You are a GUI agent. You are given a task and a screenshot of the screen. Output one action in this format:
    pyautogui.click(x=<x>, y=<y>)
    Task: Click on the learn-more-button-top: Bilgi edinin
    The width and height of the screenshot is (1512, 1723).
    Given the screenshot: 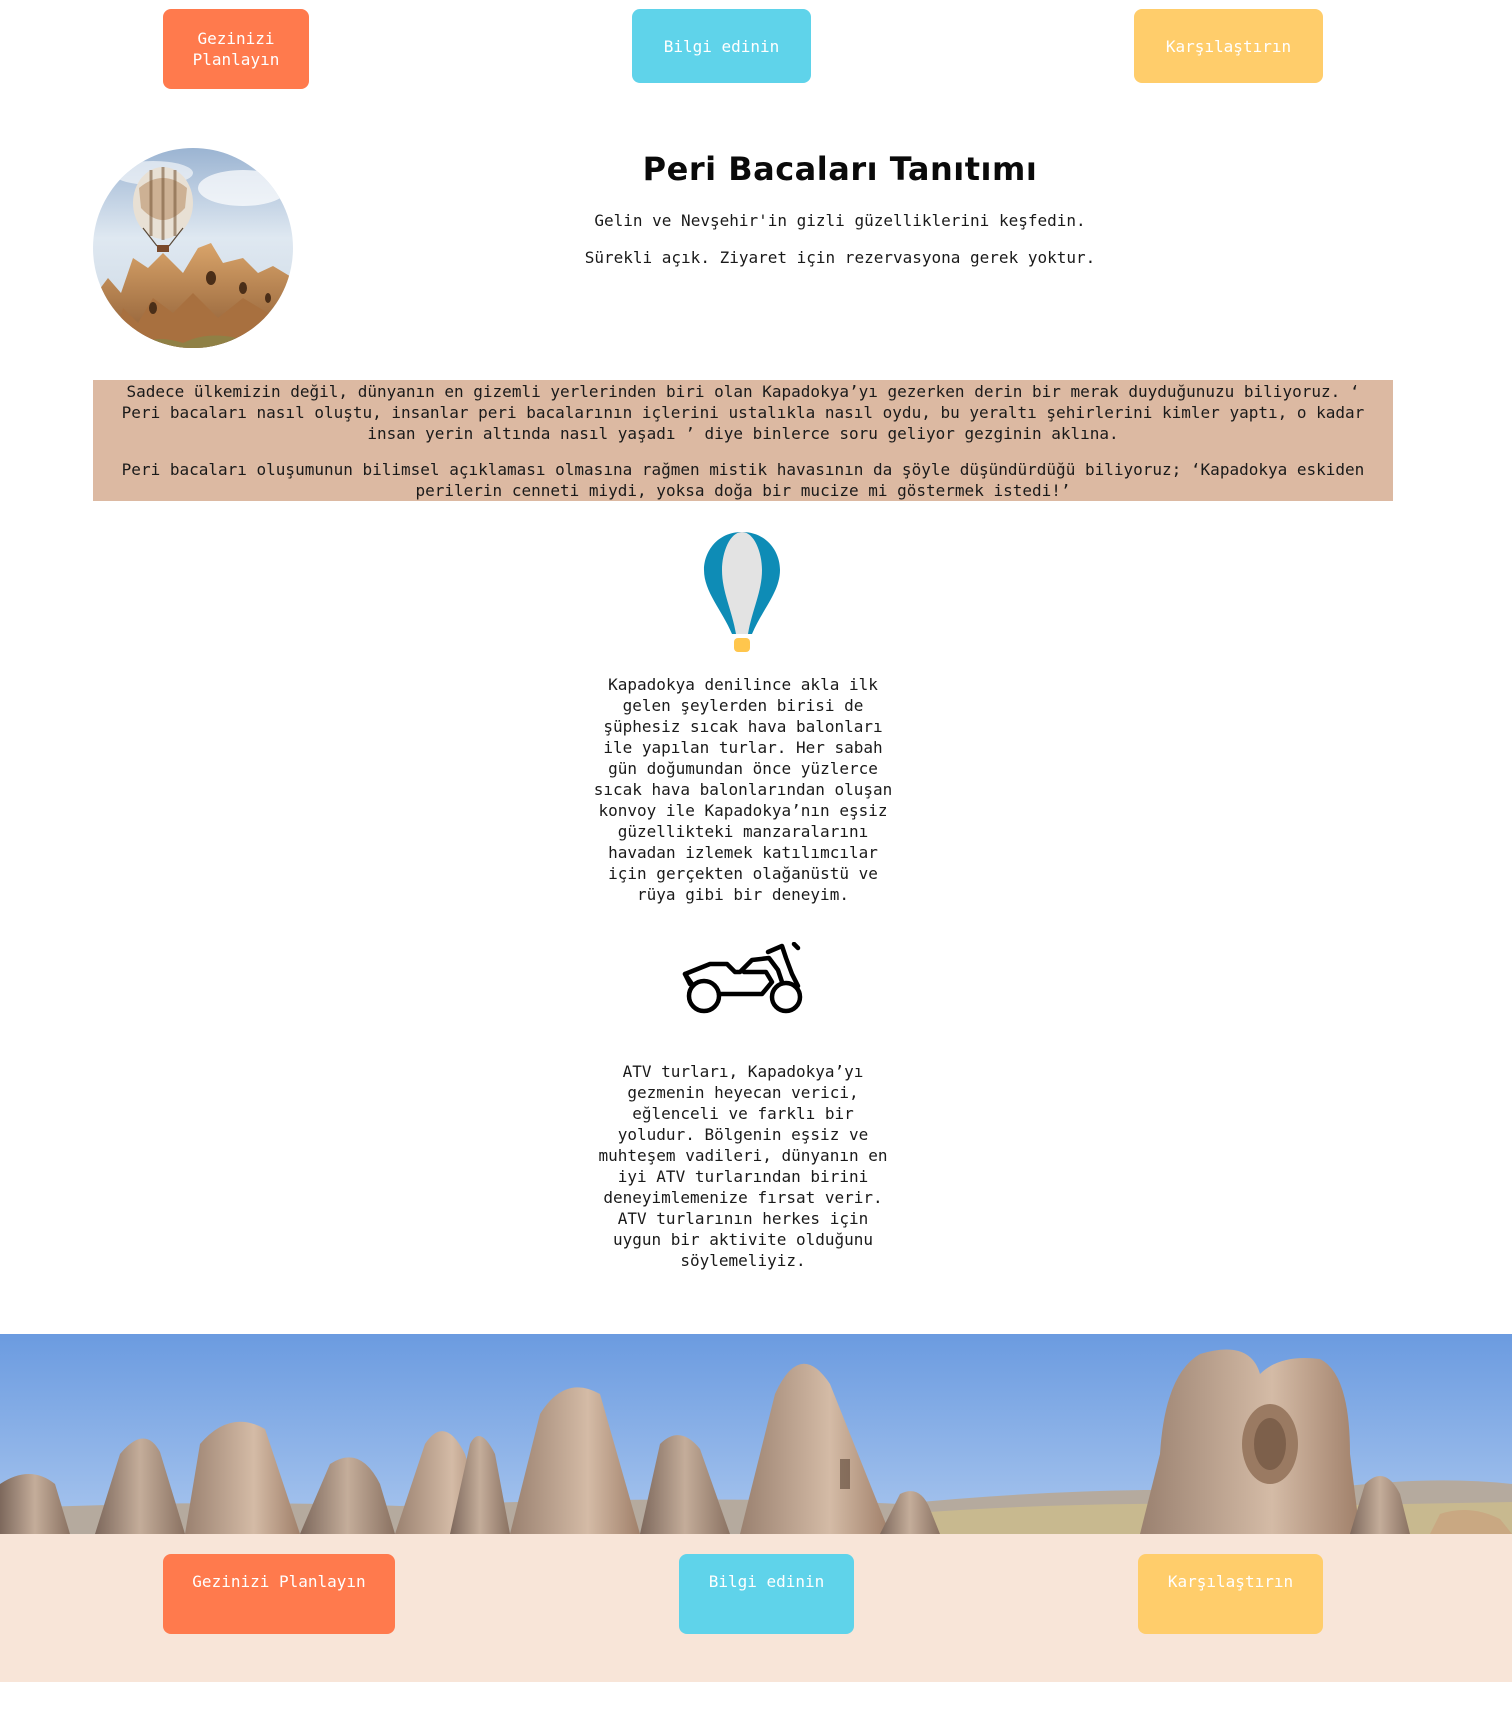 What is the action you would take?
    pyautogui.click(x=721, y=46)
    